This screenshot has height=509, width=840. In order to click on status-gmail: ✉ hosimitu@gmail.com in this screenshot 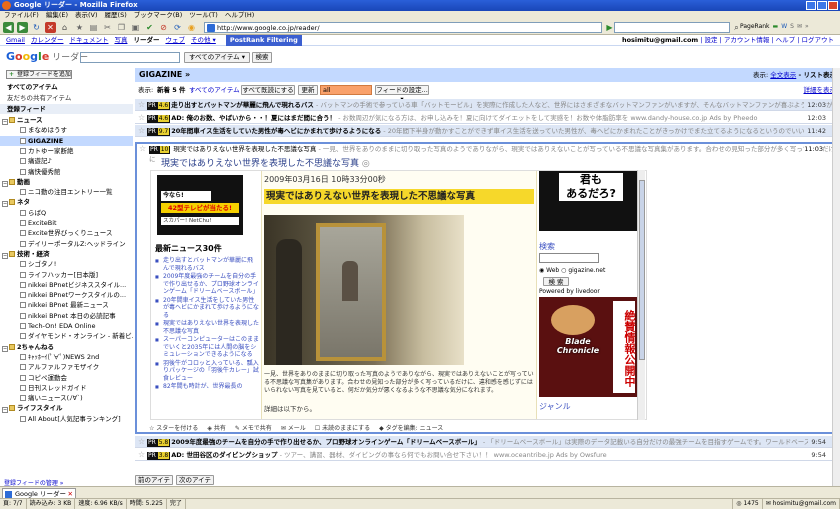, I will do `click(801, 504)`.